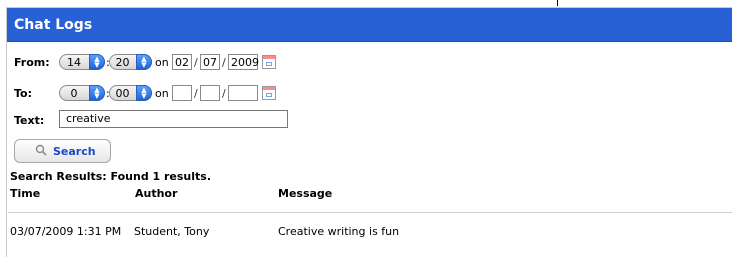  I want to click on top-edge, so click(366, 3).